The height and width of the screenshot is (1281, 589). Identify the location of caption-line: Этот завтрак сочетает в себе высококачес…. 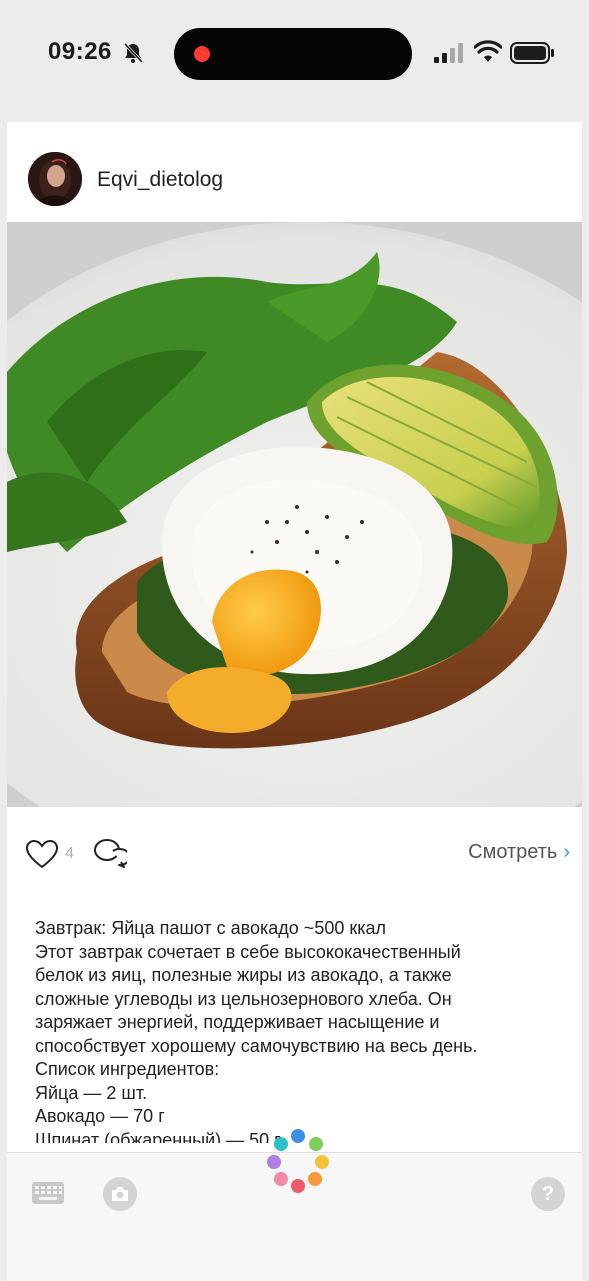
(248, 951).